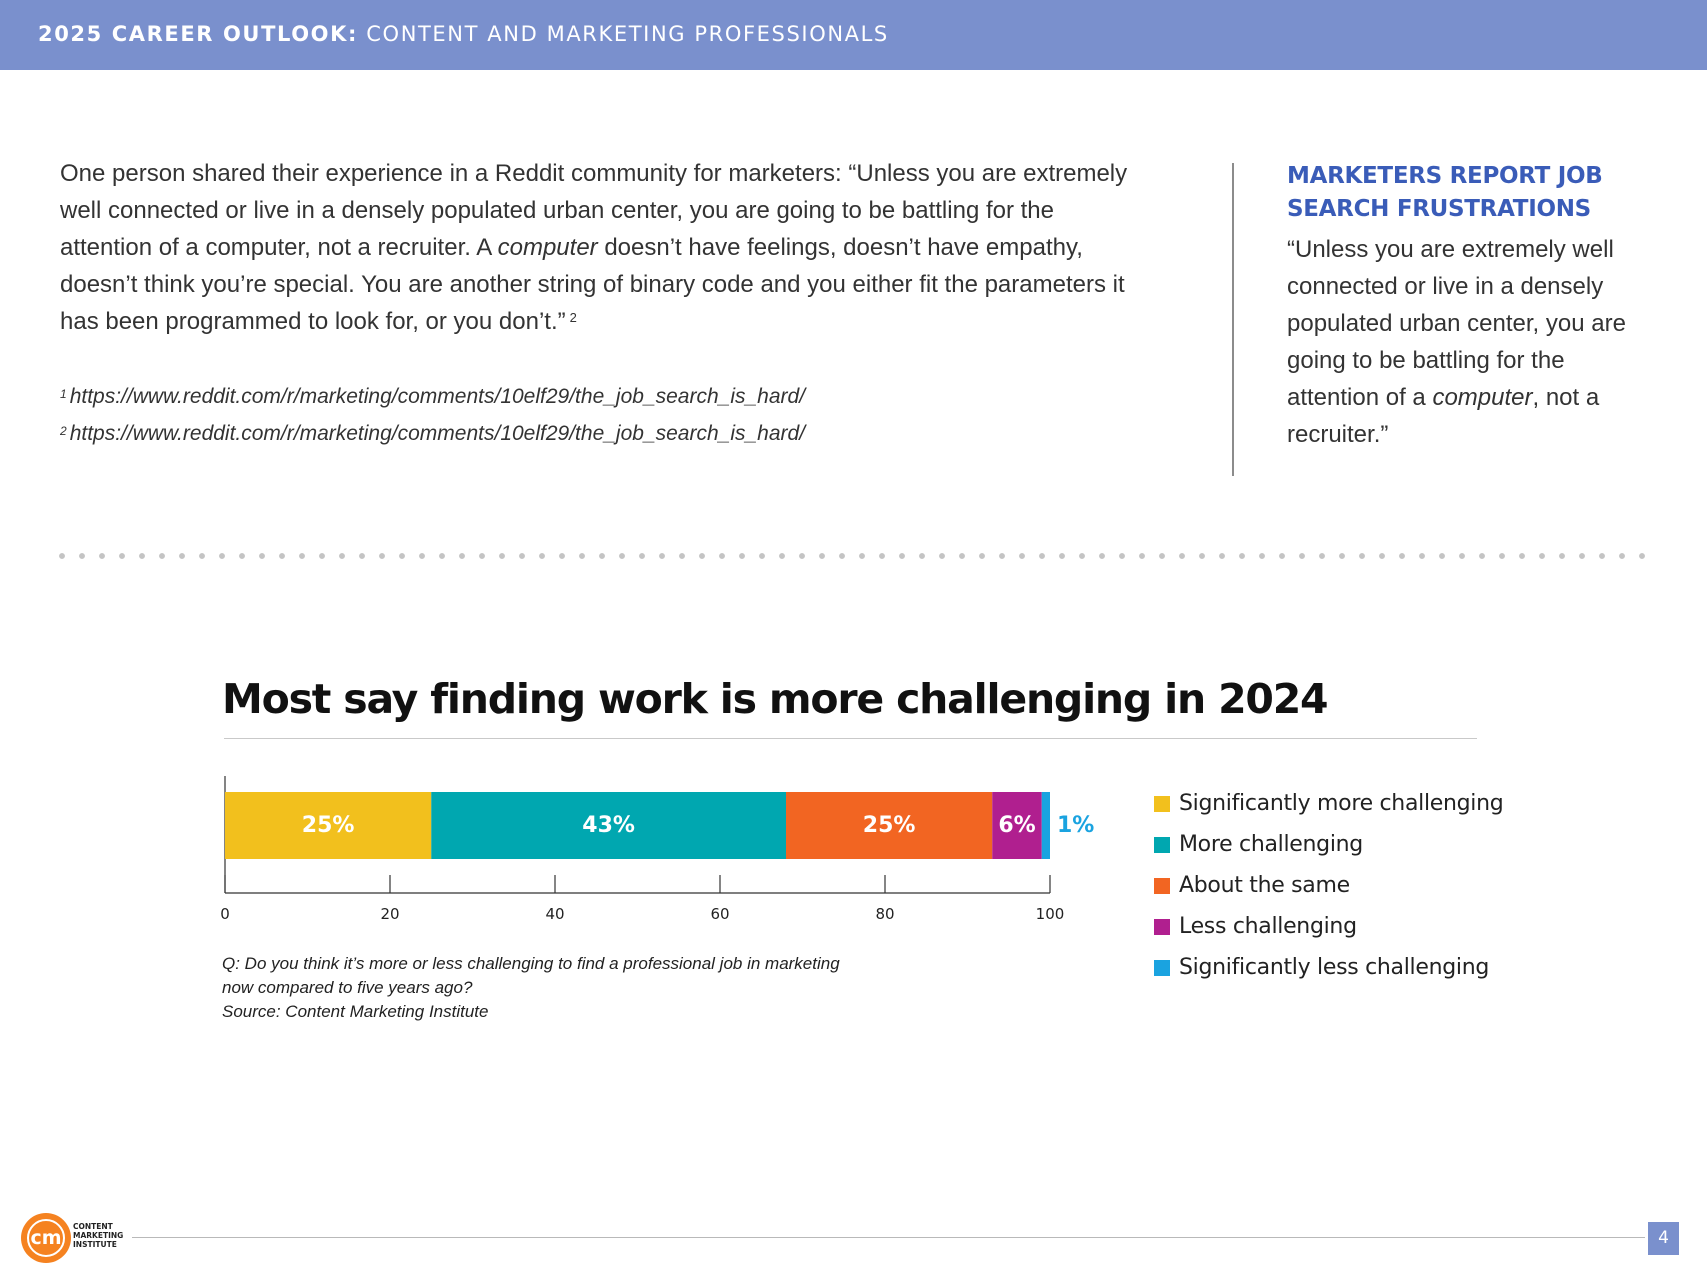 The height and width of the screenshot is (1280, 1707). What do you see at coordinates (719, 914) in the screenshot?
I see `x-tick-label: 60` at bounding box center [719, 914].